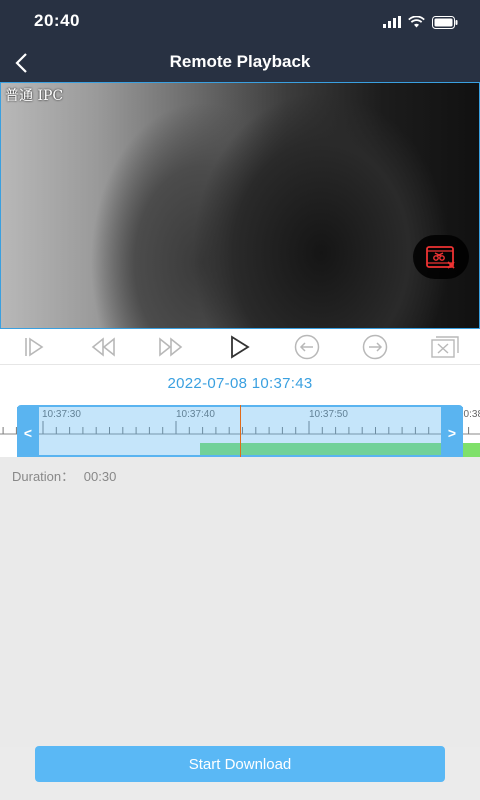 The width and height of the screenshot is (480, 800). I want to click on playback-datetime: 2022-07-08 10:37:43, so click(240, 383).